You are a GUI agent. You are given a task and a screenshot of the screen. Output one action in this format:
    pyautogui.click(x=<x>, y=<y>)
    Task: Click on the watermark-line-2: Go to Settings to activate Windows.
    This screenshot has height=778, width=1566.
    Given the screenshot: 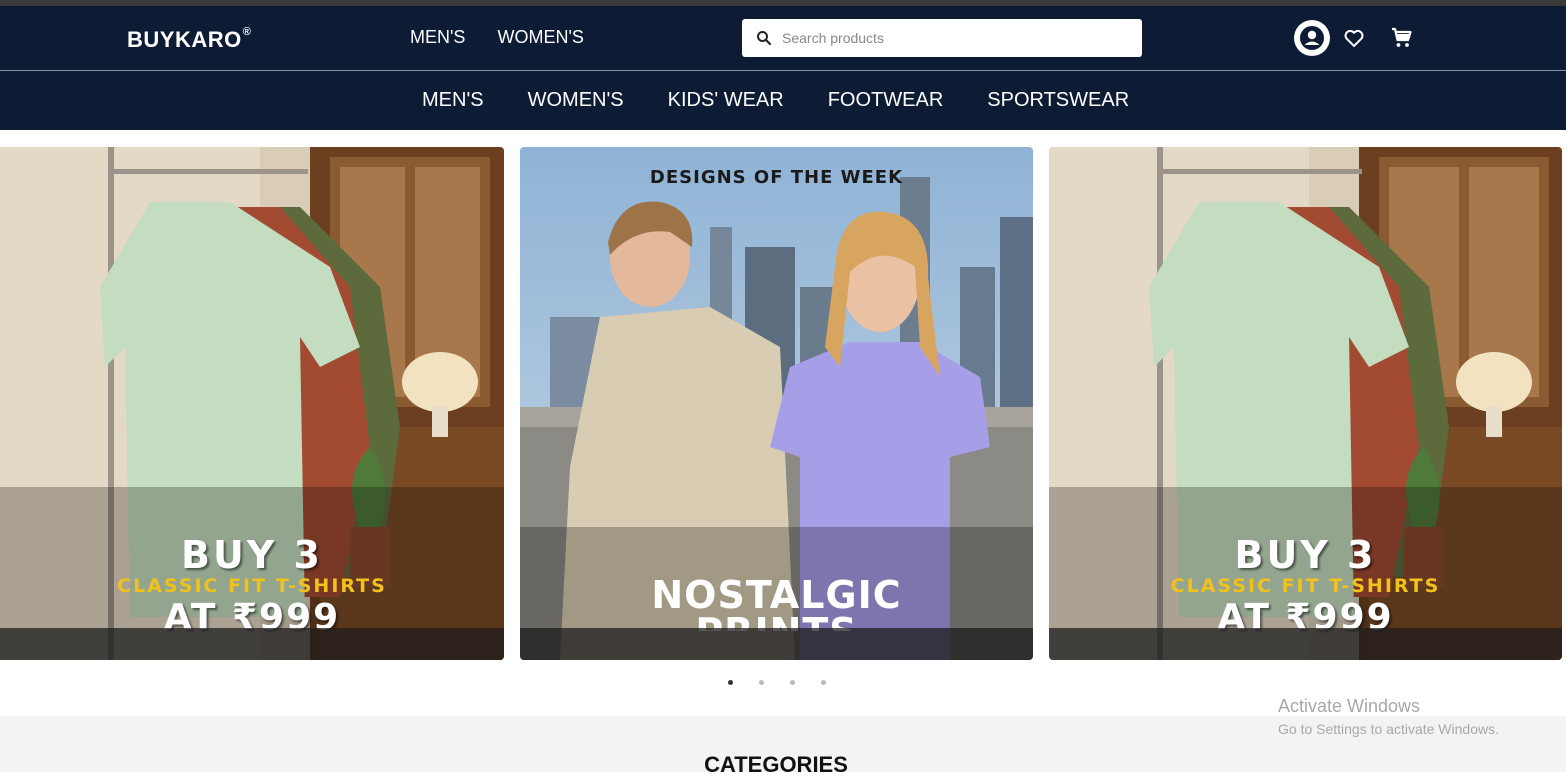 What is the action you would take?
    pyautogui.click(x=1388, y=729)
    